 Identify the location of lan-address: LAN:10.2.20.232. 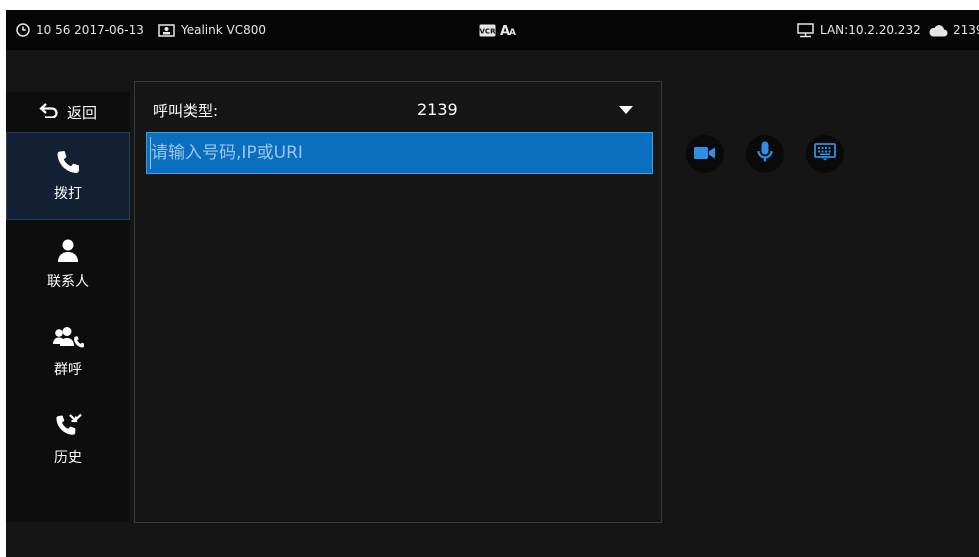
(870, 30).